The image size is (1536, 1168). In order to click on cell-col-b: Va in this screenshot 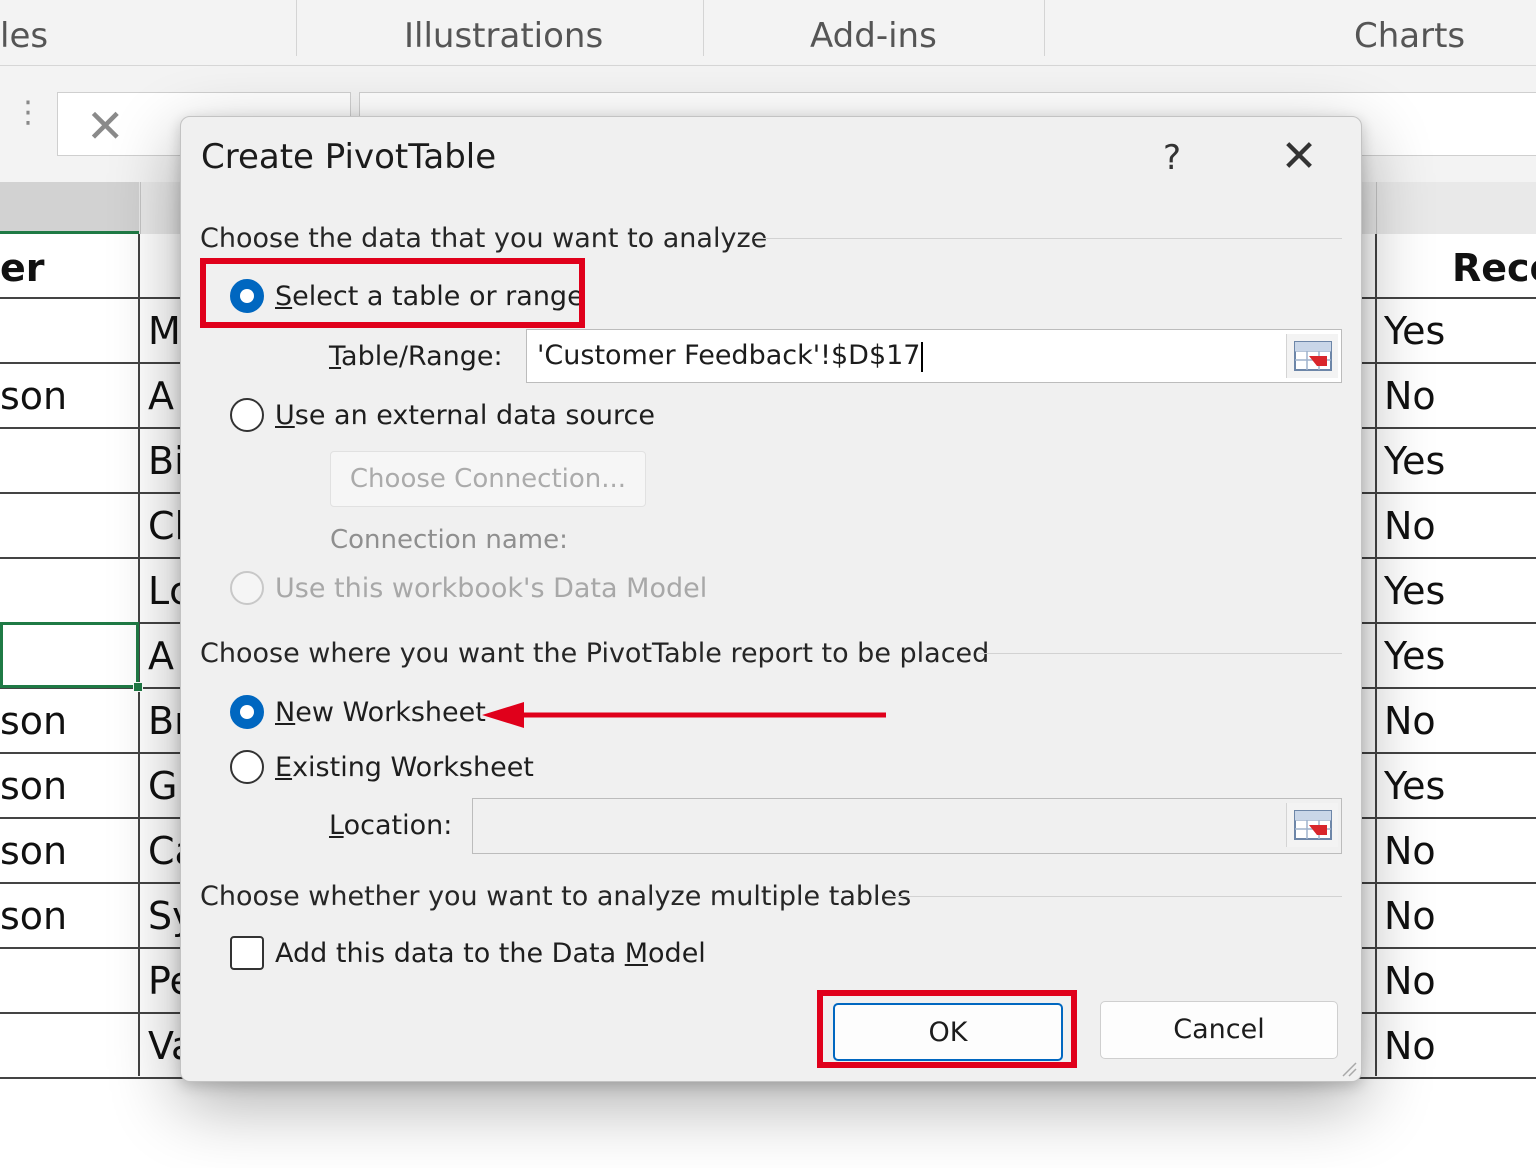, I will do `click(164, 1046)`.